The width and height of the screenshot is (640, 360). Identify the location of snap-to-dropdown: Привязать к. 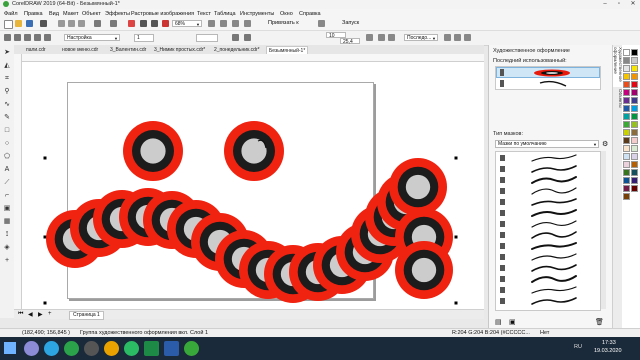
(283, 23).